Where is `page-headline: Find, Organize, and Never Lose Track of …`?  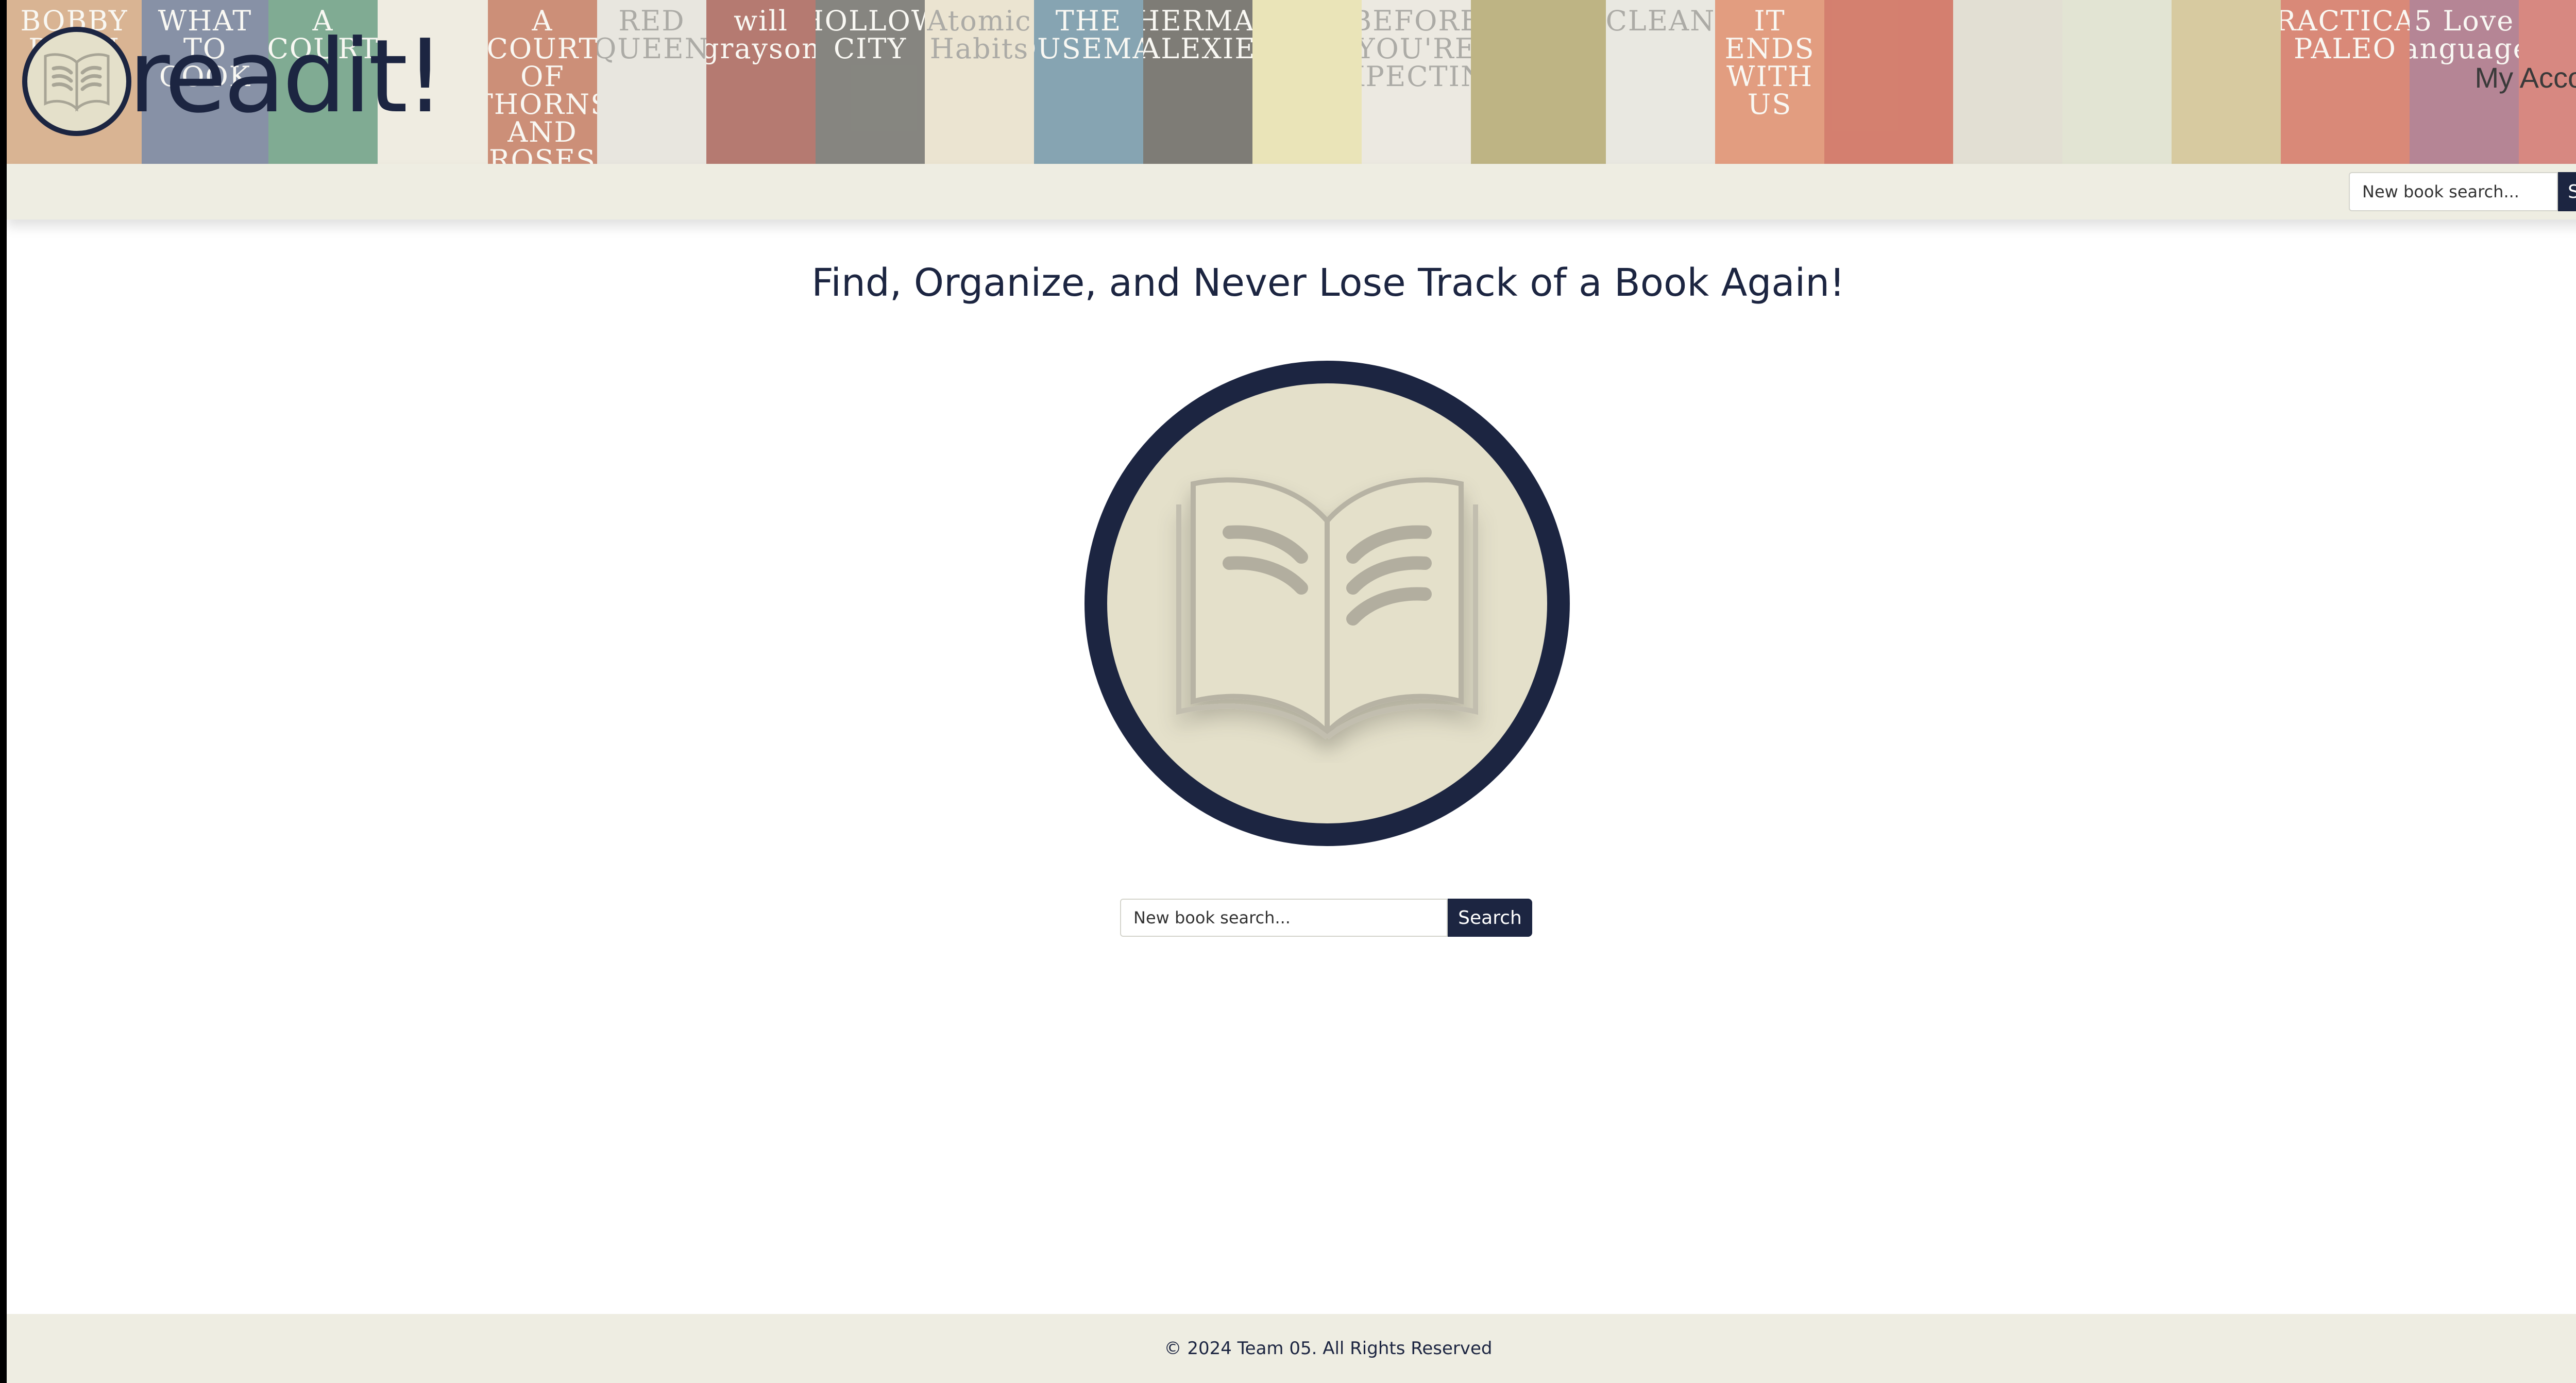 page-headline: Find, Organize, and Never Lose Track of … is located at coordinates (1328, 283).